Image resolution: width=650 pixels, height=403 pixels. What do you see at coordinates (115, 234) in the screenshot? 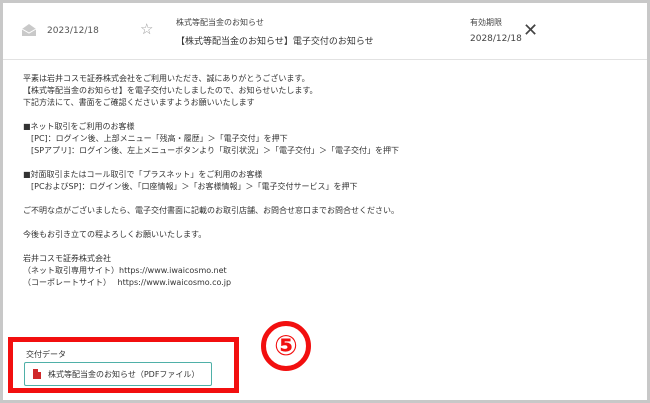
I see `body-line: 今後もお引き立ての程よろしくお願いいたします。` at bounding box center [115, 234].